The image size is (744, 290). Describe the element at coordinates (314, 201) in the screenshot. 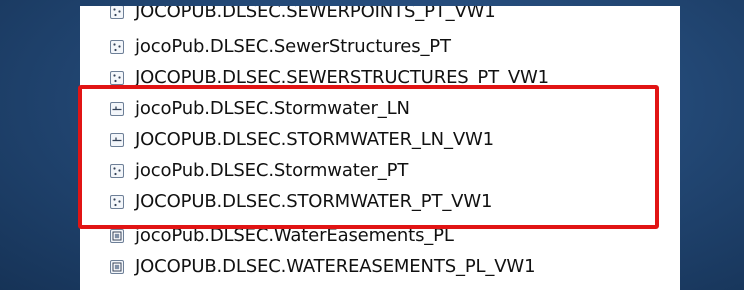

I see `layer-name: JOCOPUB.DLSEC.STORMWATER_PT_VW1` at that location.